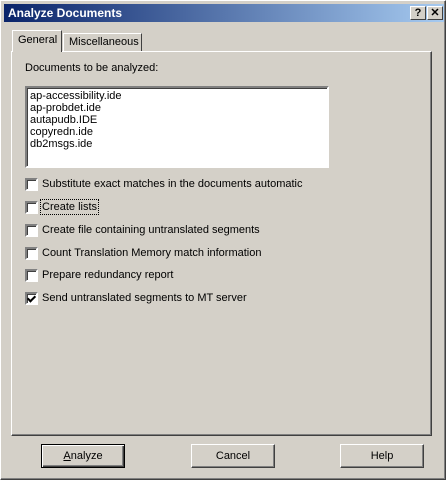 This screenshot has height=480, width=446. What do you see at coordinates (435, 13) in the screenshot?
I see `close-icon: ✕` at bounding box center [435, 13].